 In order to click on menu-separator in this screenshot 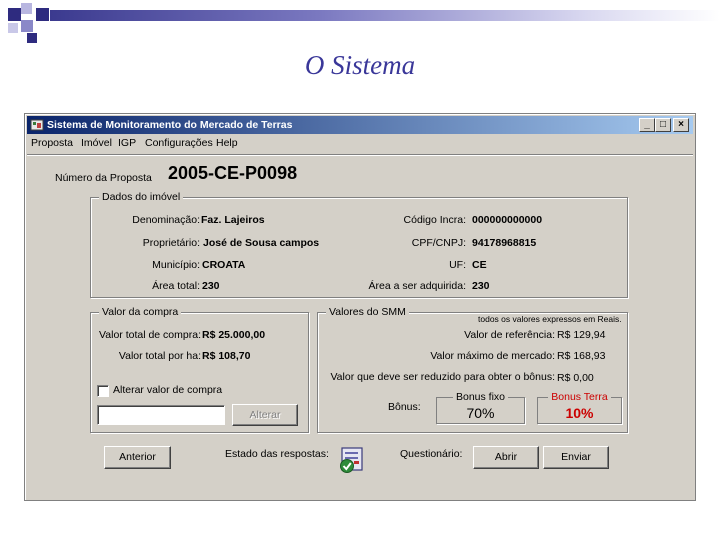, I will do `click(360, 155)`.